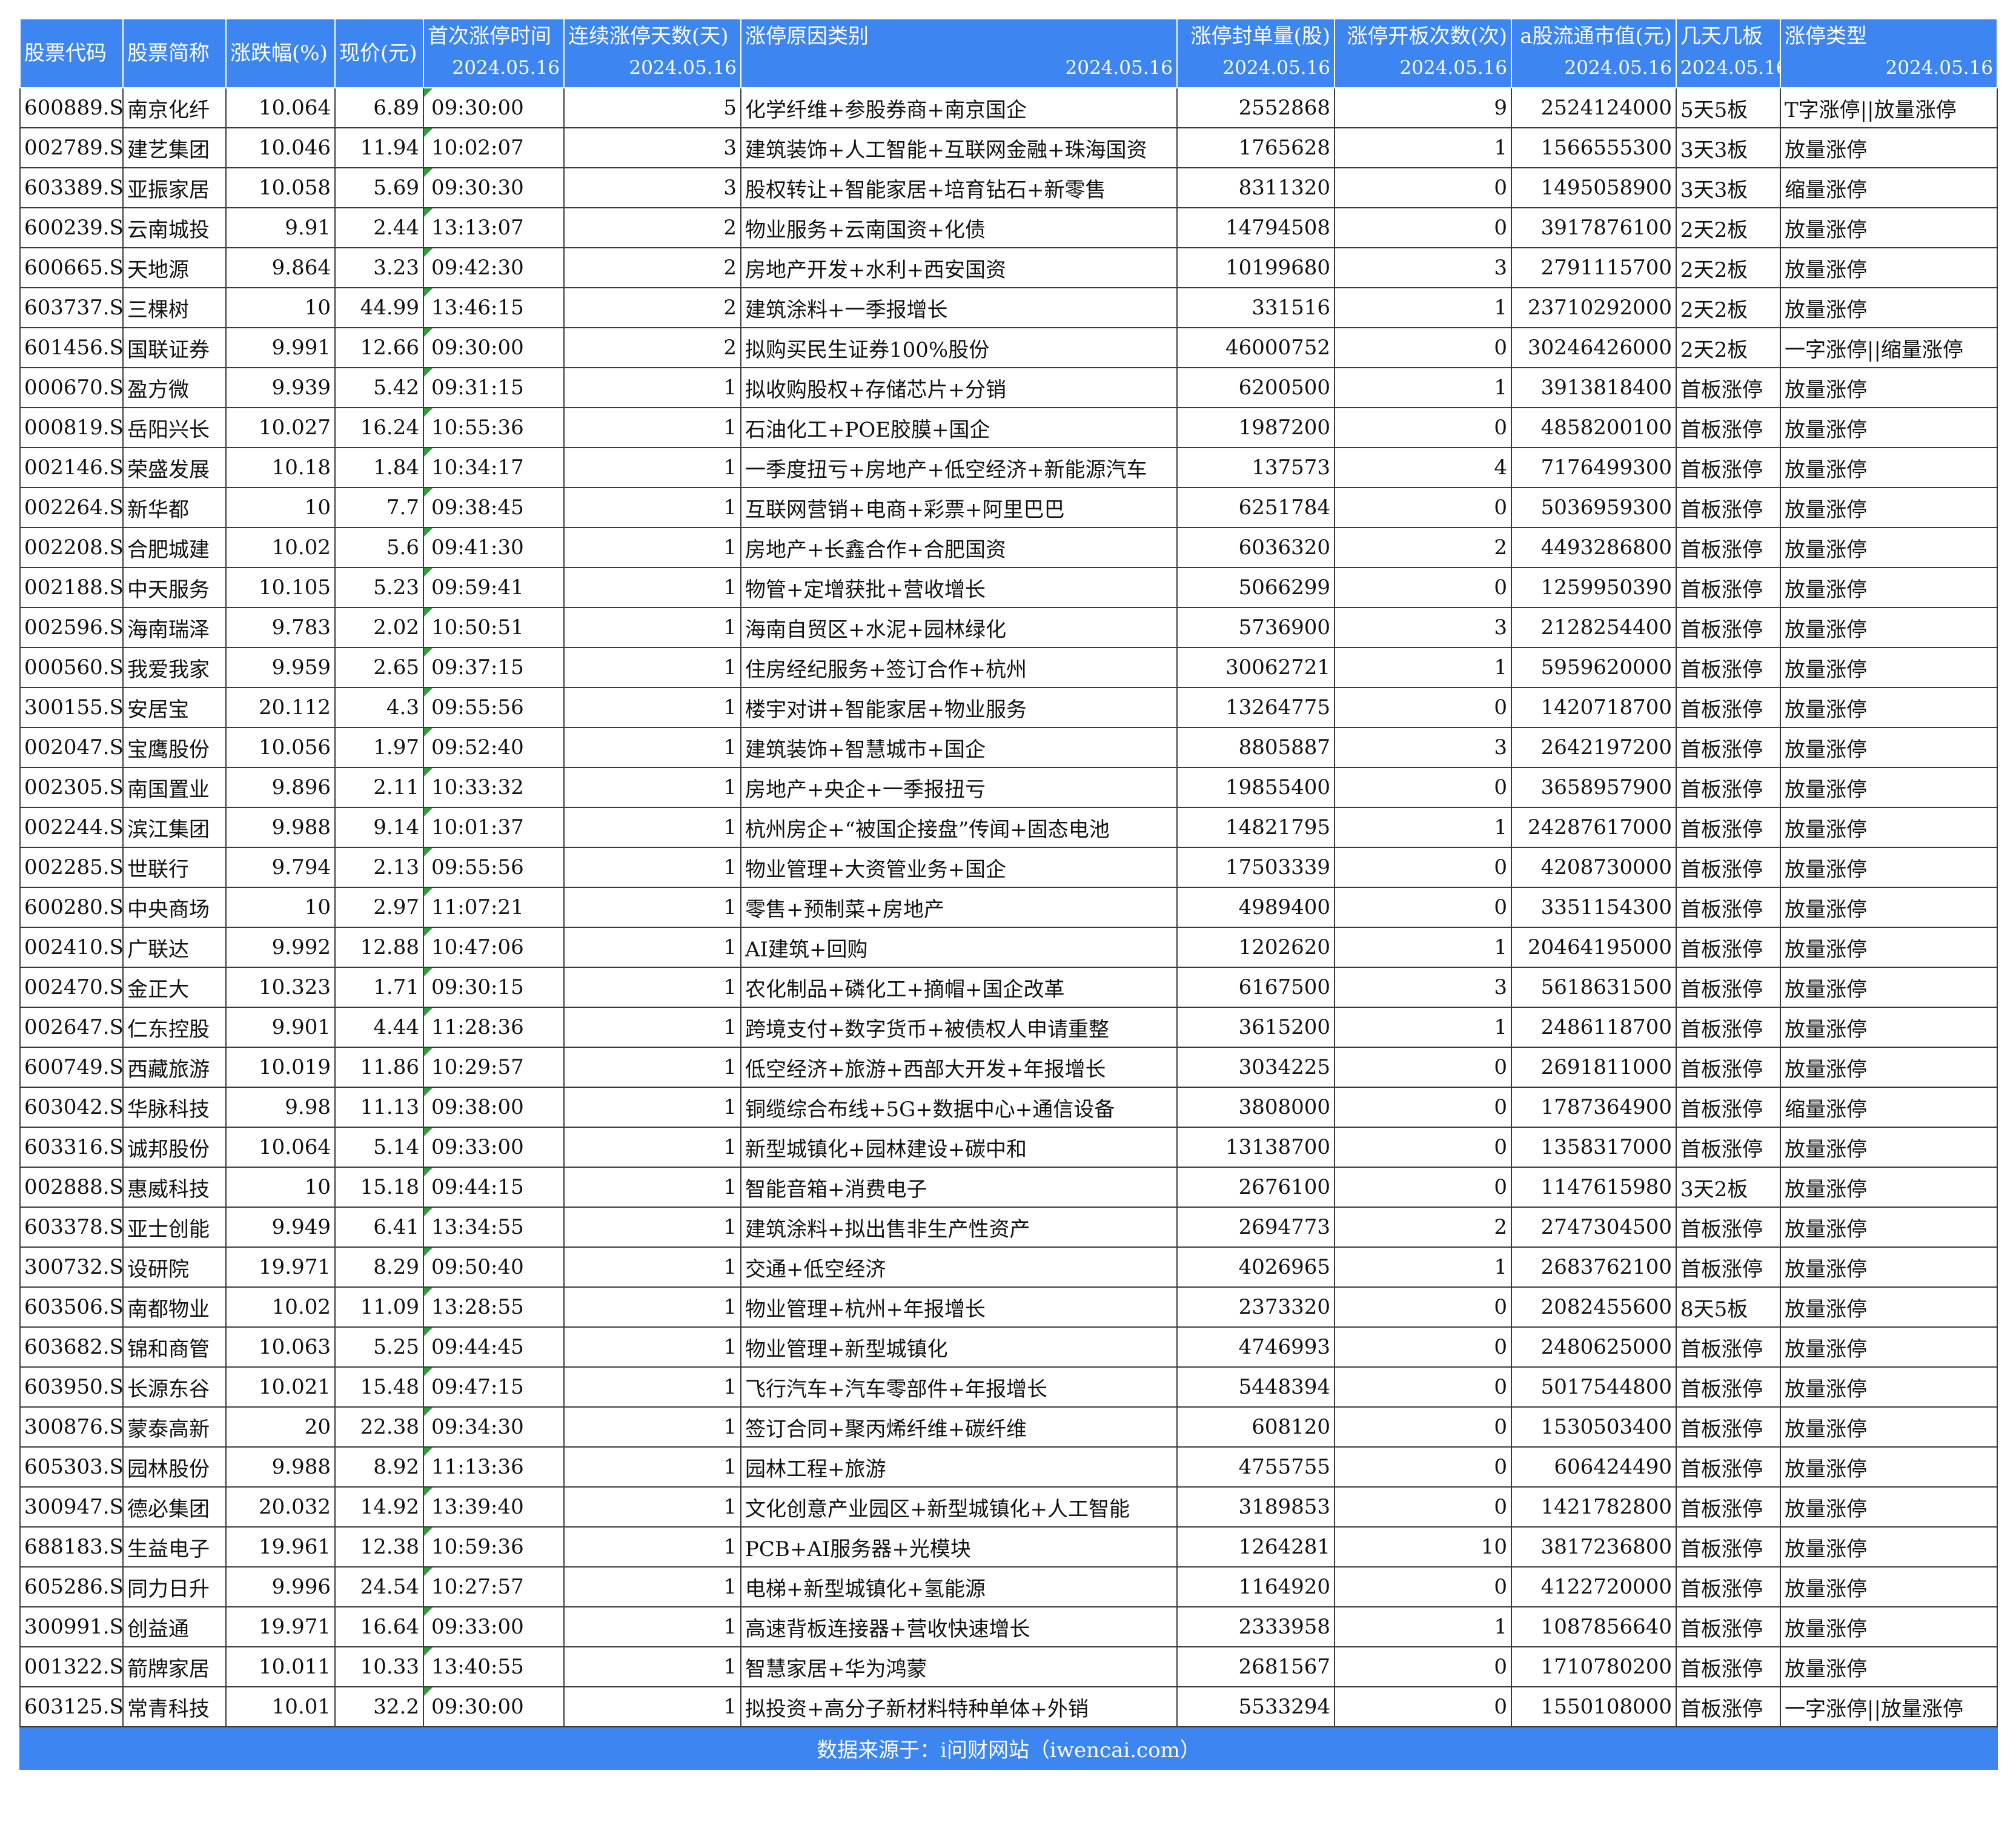 The height and width of the screenshot is (1834, 2016). What do you see at coordinates (1423, 787) in the screenshot?
I see `cell-open-count: 0` at bounding box center [1423, 787].